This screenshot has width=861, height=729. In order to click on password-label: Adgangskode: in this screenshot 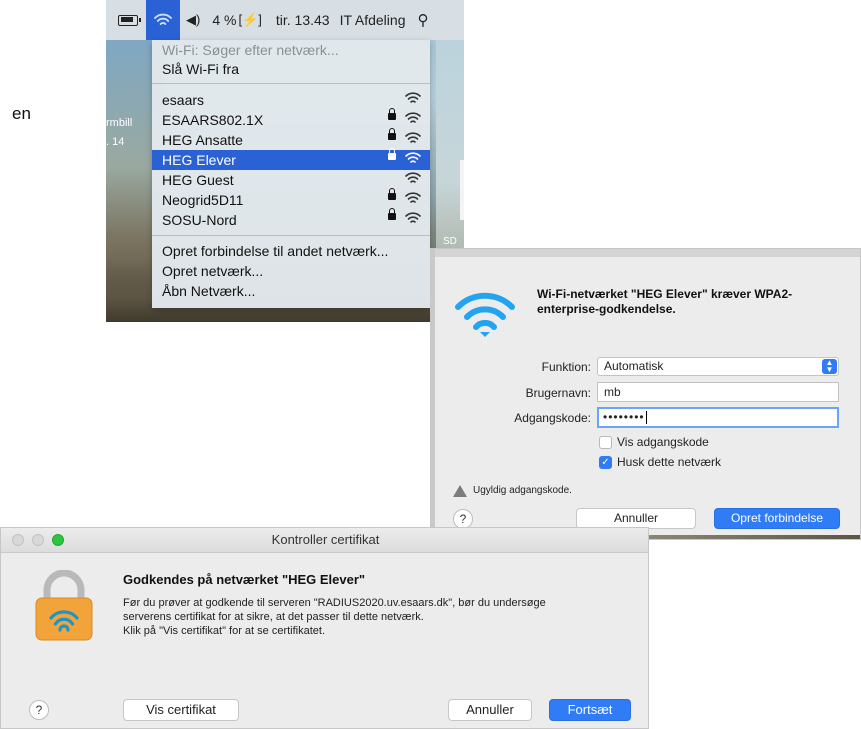, I will do `click(552, 418)`.